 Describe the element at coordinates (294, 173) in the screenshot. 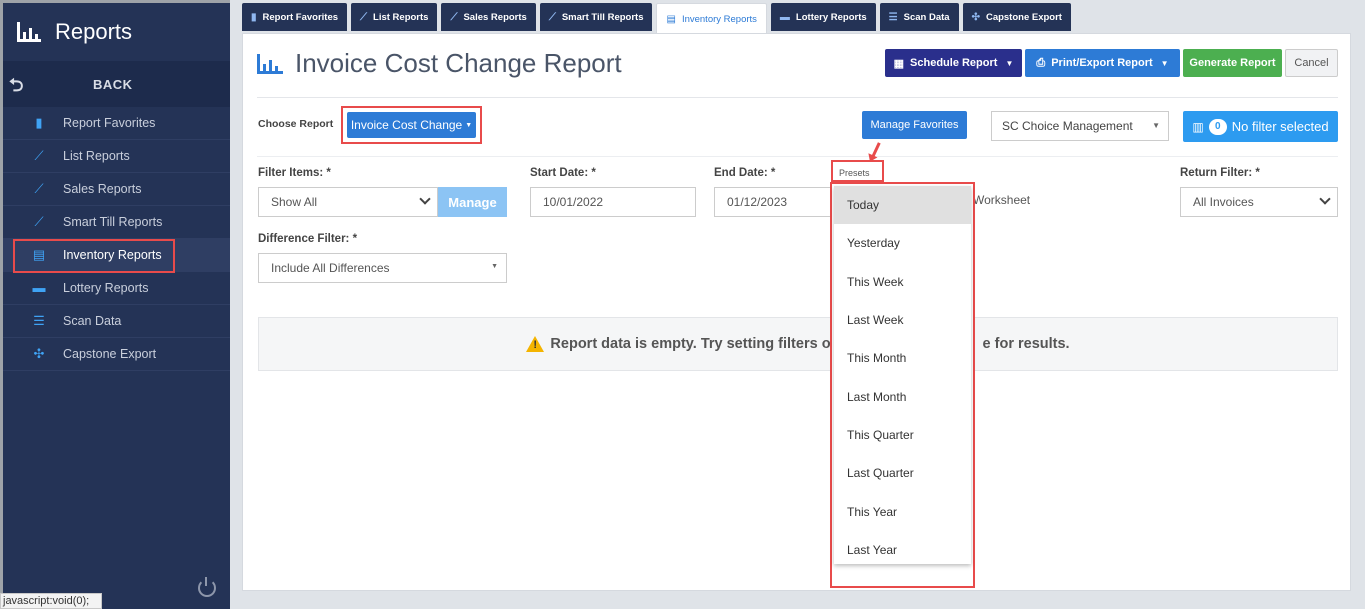

I see `filter-items-label: Filter Items: *` at that location.